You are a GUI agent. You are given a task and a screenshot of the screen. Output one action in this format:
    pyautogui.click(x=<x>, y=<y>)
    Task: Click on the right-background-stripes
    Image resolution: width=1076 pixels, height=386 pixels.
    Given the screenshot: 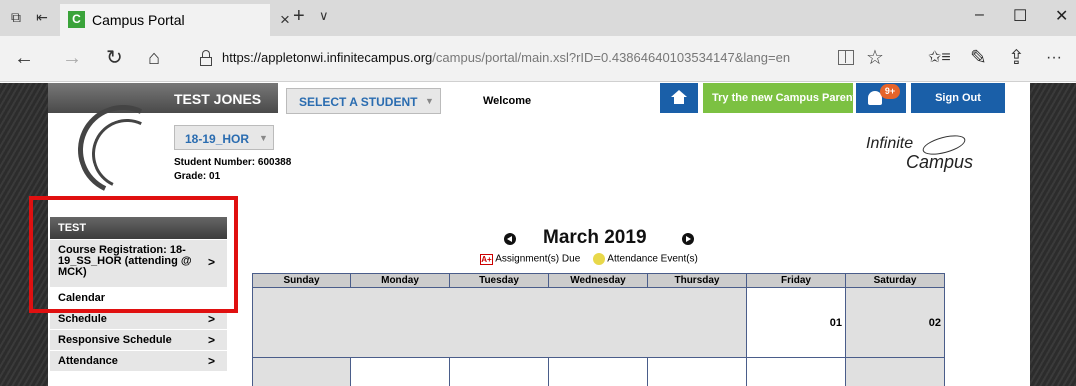 What is the action you would take?
    pyautogui.click(x=1053, y=234)
    